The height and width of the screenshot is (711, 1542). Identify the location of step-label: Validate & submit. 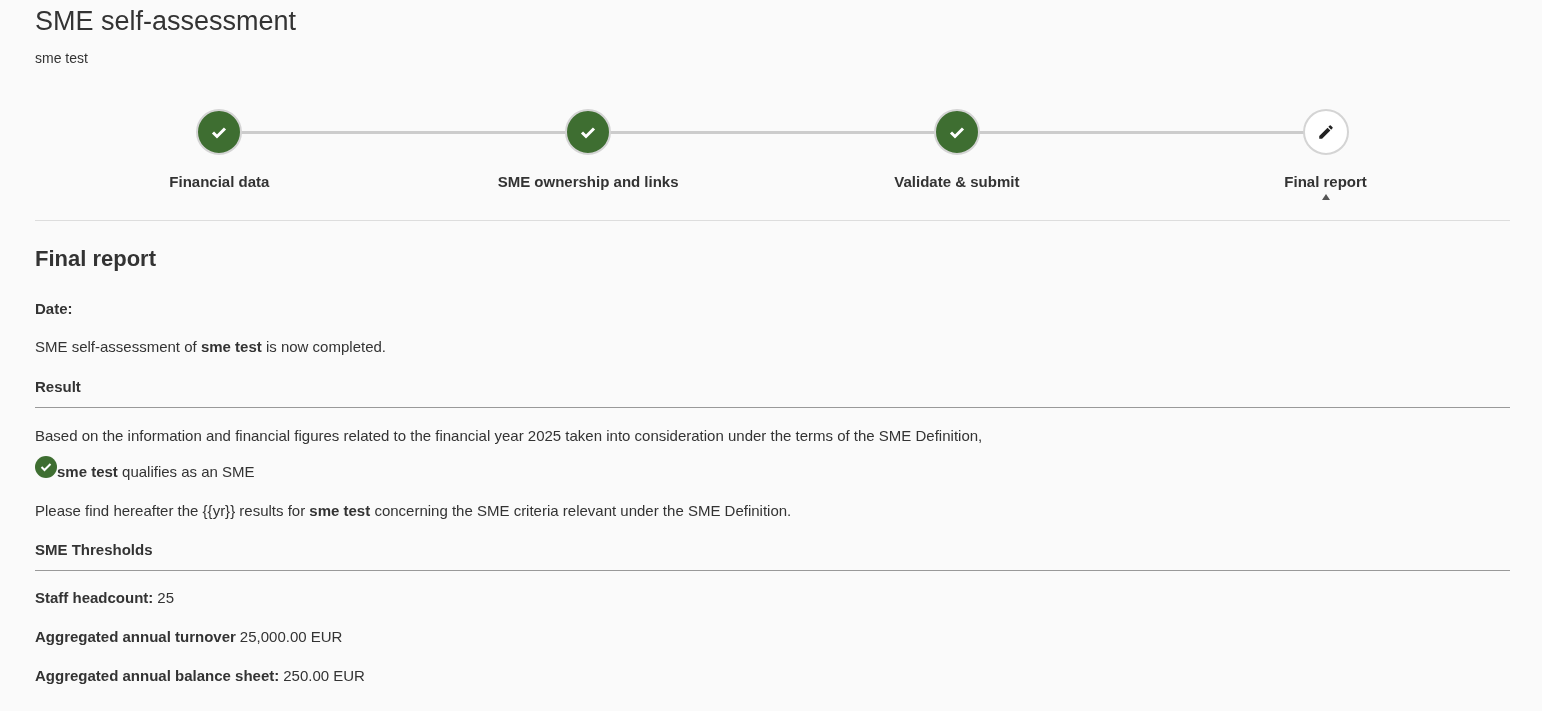
(957, 182).